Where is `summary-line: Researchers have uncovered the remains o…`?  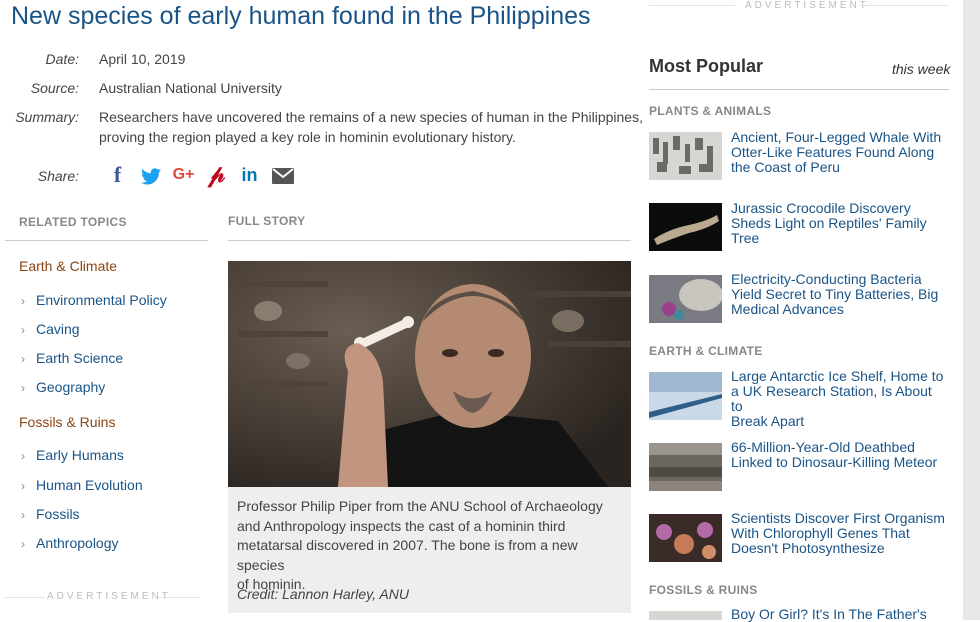
summary-line: Researchers have uncovered the remains o… is located at coordinates (371, 117).